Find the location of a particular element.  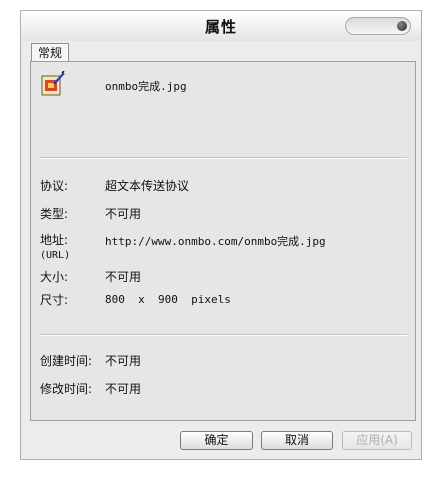

address-label: 地址: (URL) is located at coordinates (55, 246).